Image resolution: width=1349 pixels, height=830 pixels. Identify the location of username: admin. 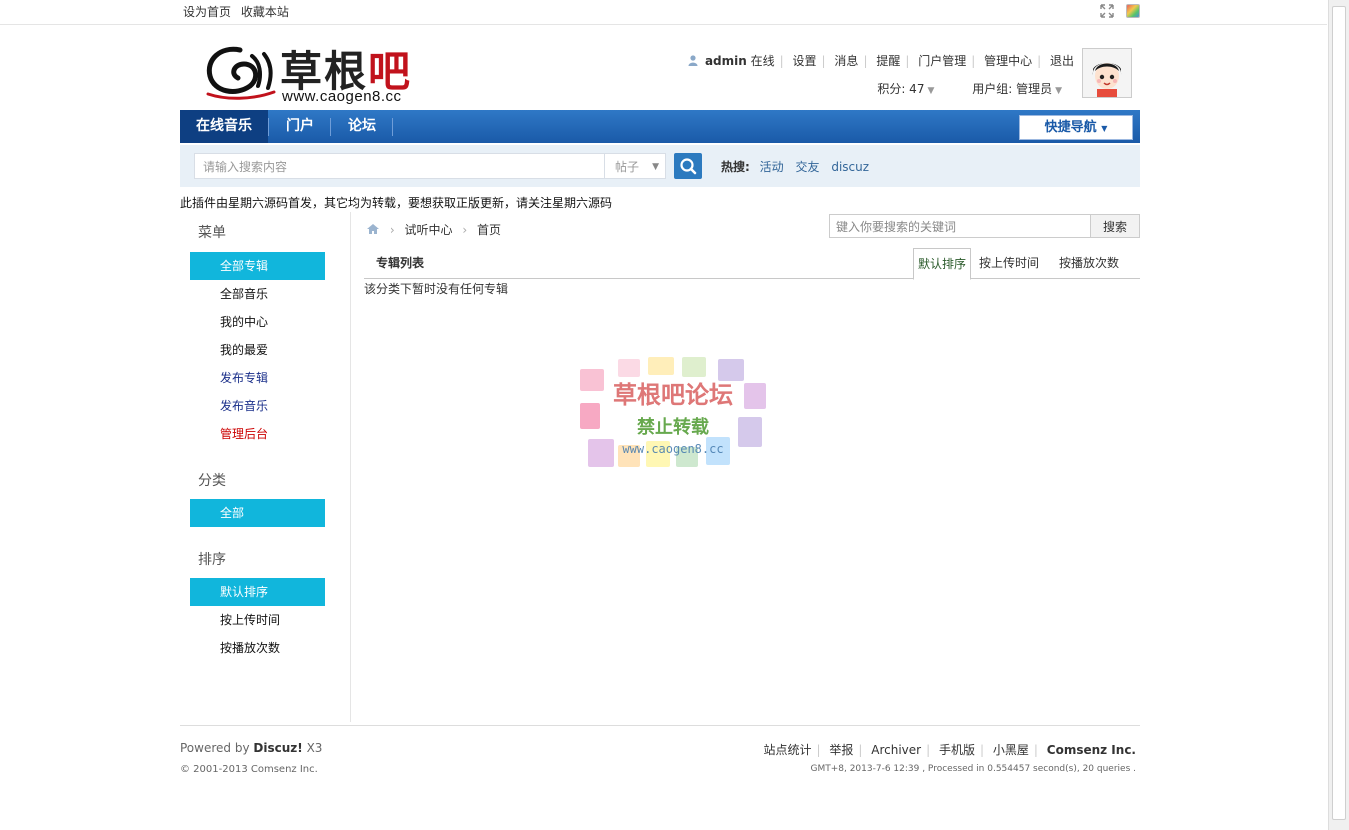
(726, 61).